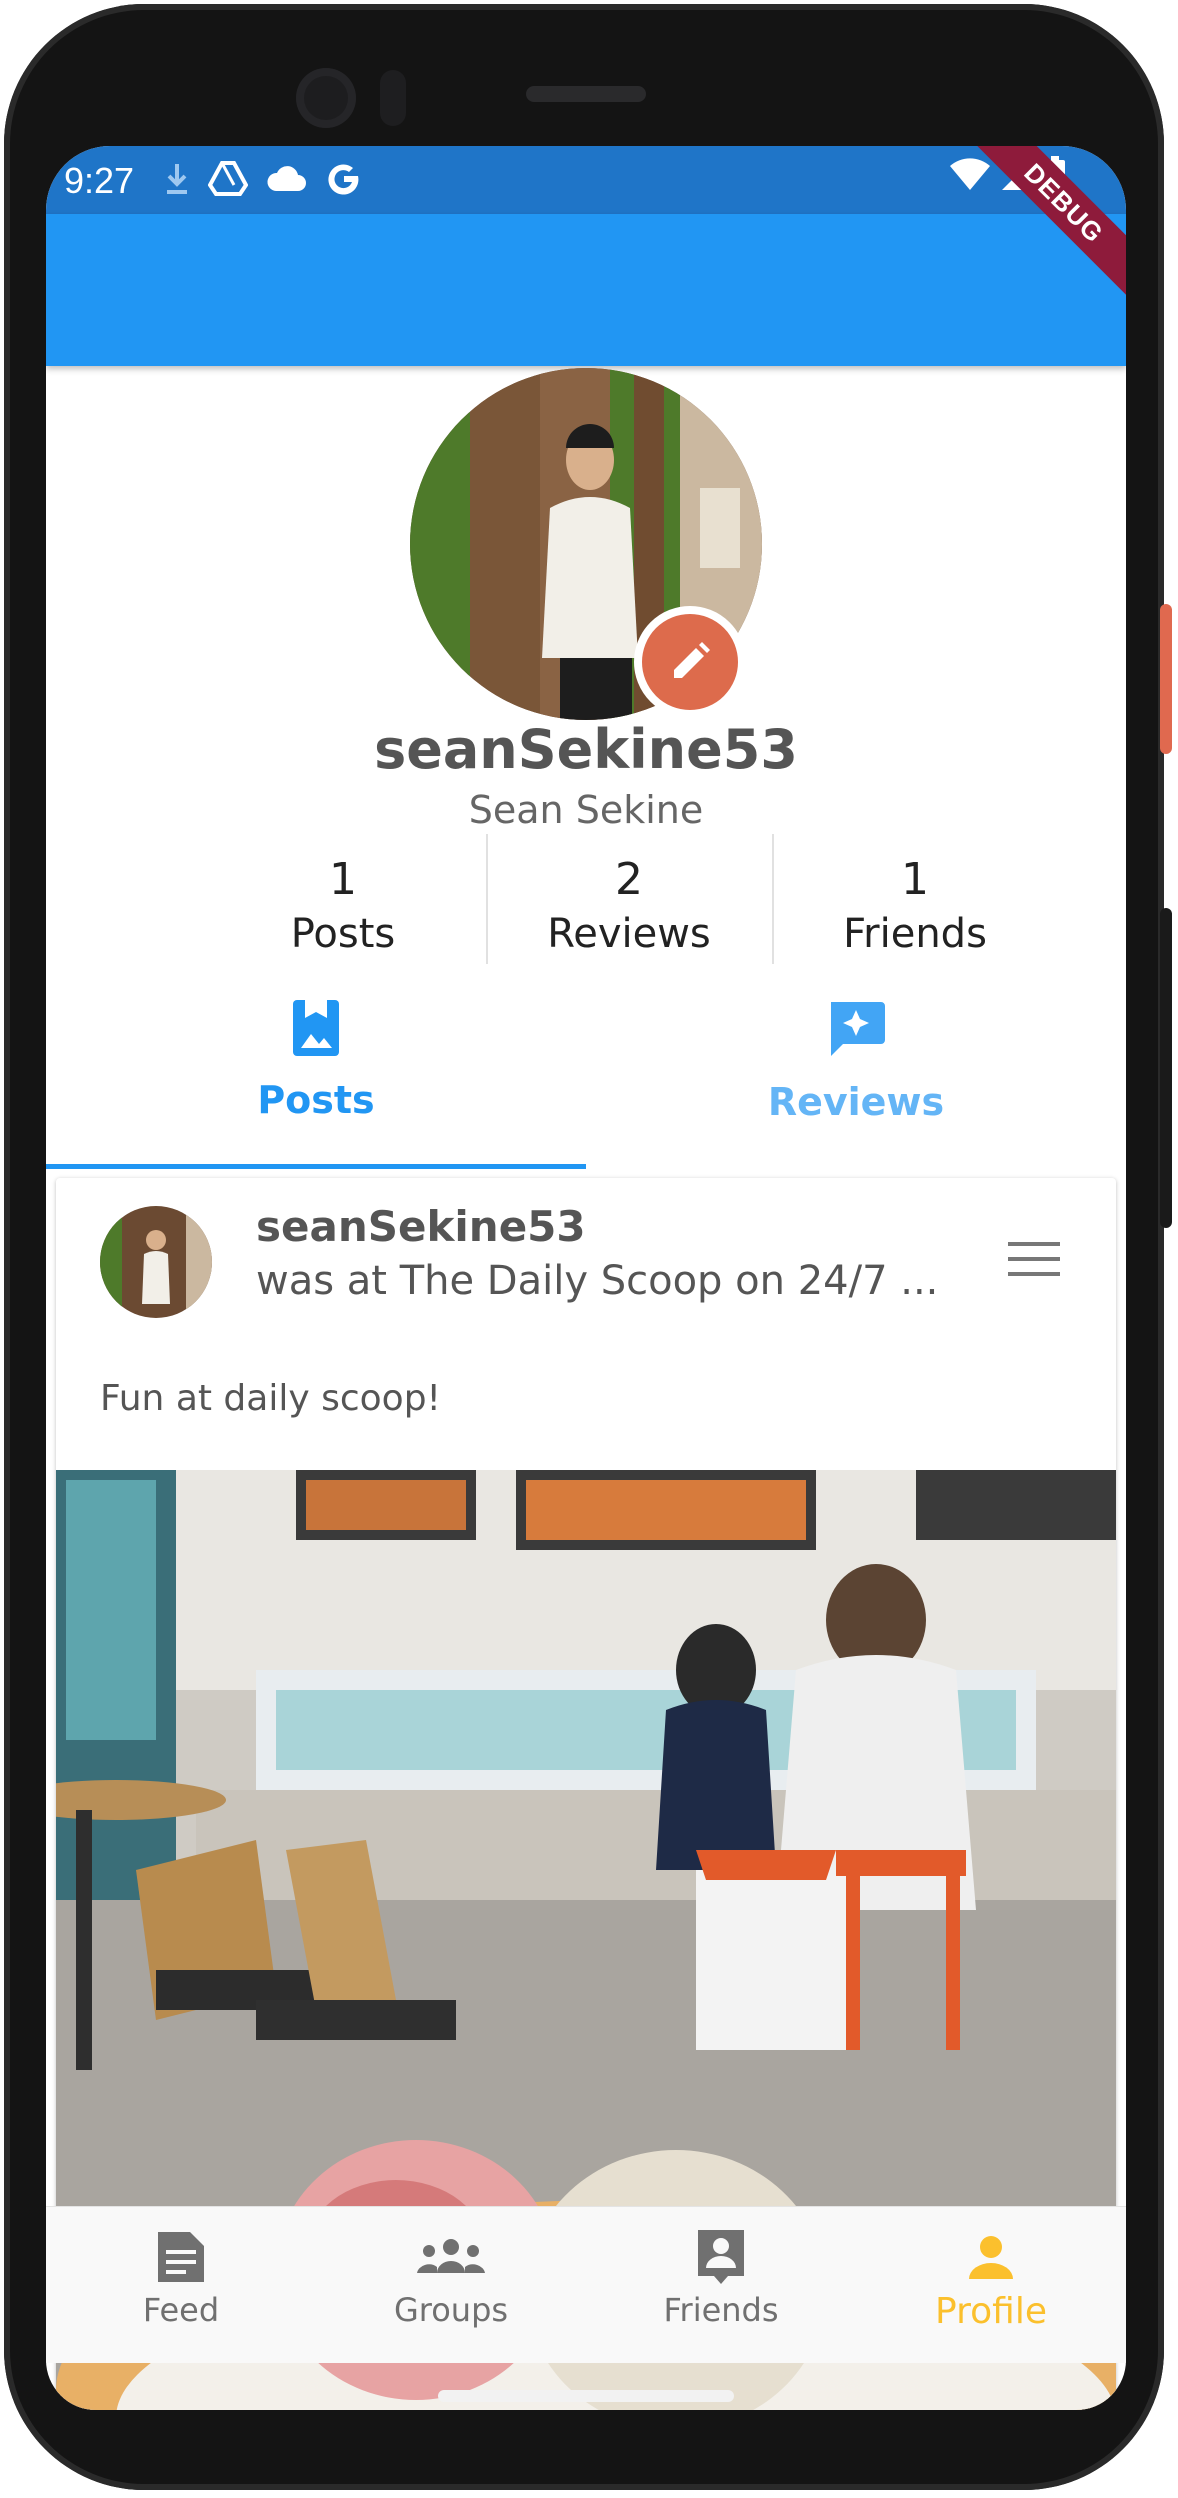  What do you see at coordinates (856, 1073) in the screenshot?
I see `tab-reviews: Reviews` at bounding box center [856, 1073].